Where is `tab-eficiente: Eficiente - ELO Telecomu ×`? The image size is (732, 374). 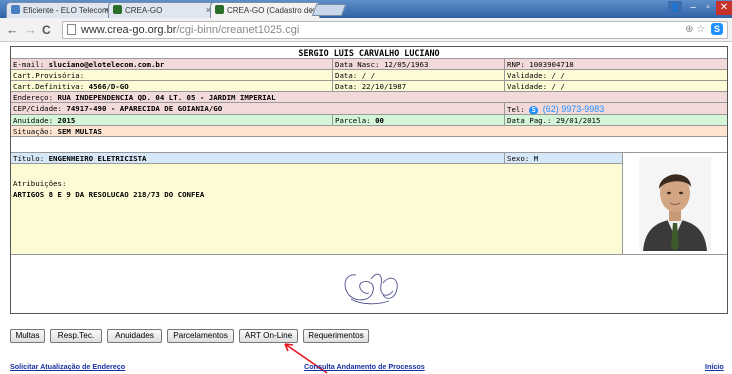
tab-eficiente: Eficiente - ELO Telecomu × is located at coordinates (60, 10).